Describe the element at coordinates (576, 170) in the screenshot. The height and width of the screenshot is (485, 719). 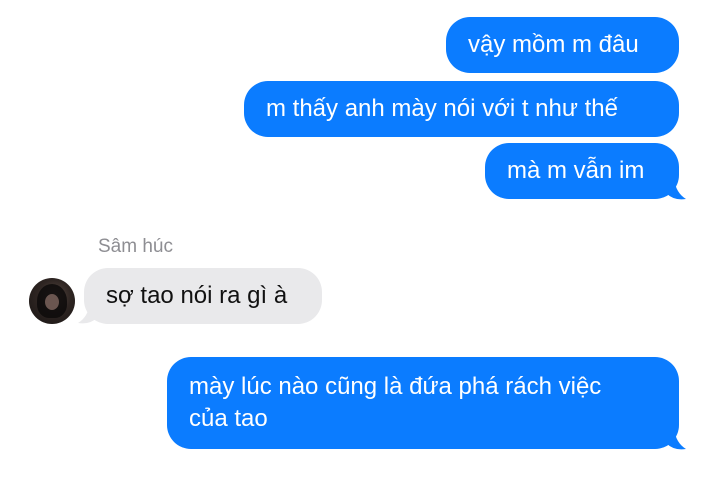
I see `message-text: mà m vẫn im` at that location.